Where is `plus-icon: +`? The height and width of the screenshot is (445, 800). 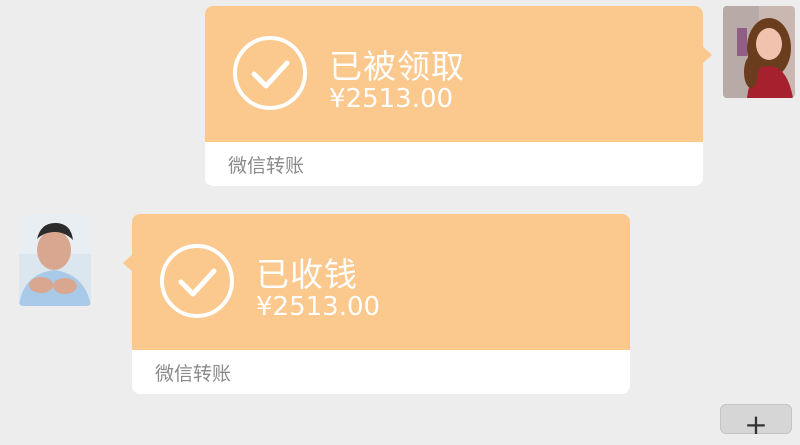 plus-icon: + is located at coordinates (756, 424).